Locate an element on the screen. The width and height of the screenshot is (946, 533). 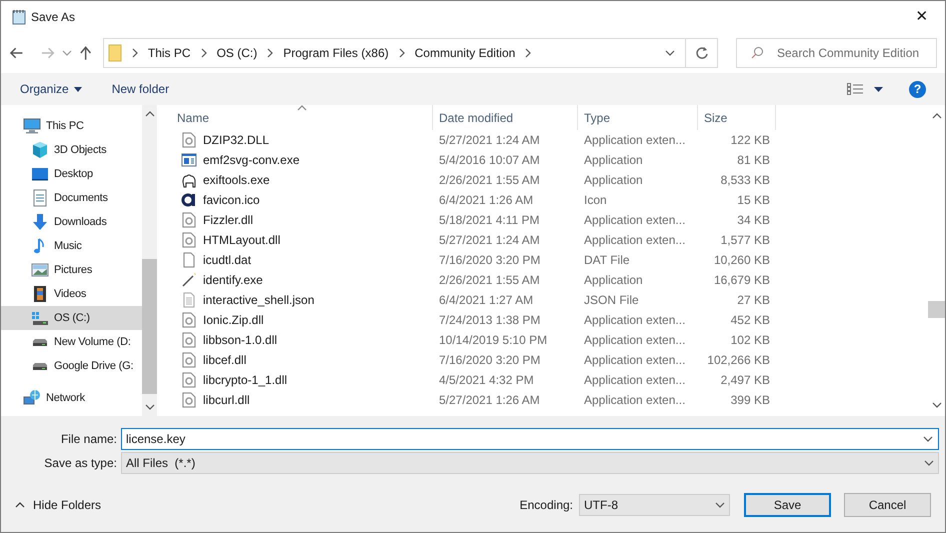
scrollbar-thumb is located at coordinates (936, 309).